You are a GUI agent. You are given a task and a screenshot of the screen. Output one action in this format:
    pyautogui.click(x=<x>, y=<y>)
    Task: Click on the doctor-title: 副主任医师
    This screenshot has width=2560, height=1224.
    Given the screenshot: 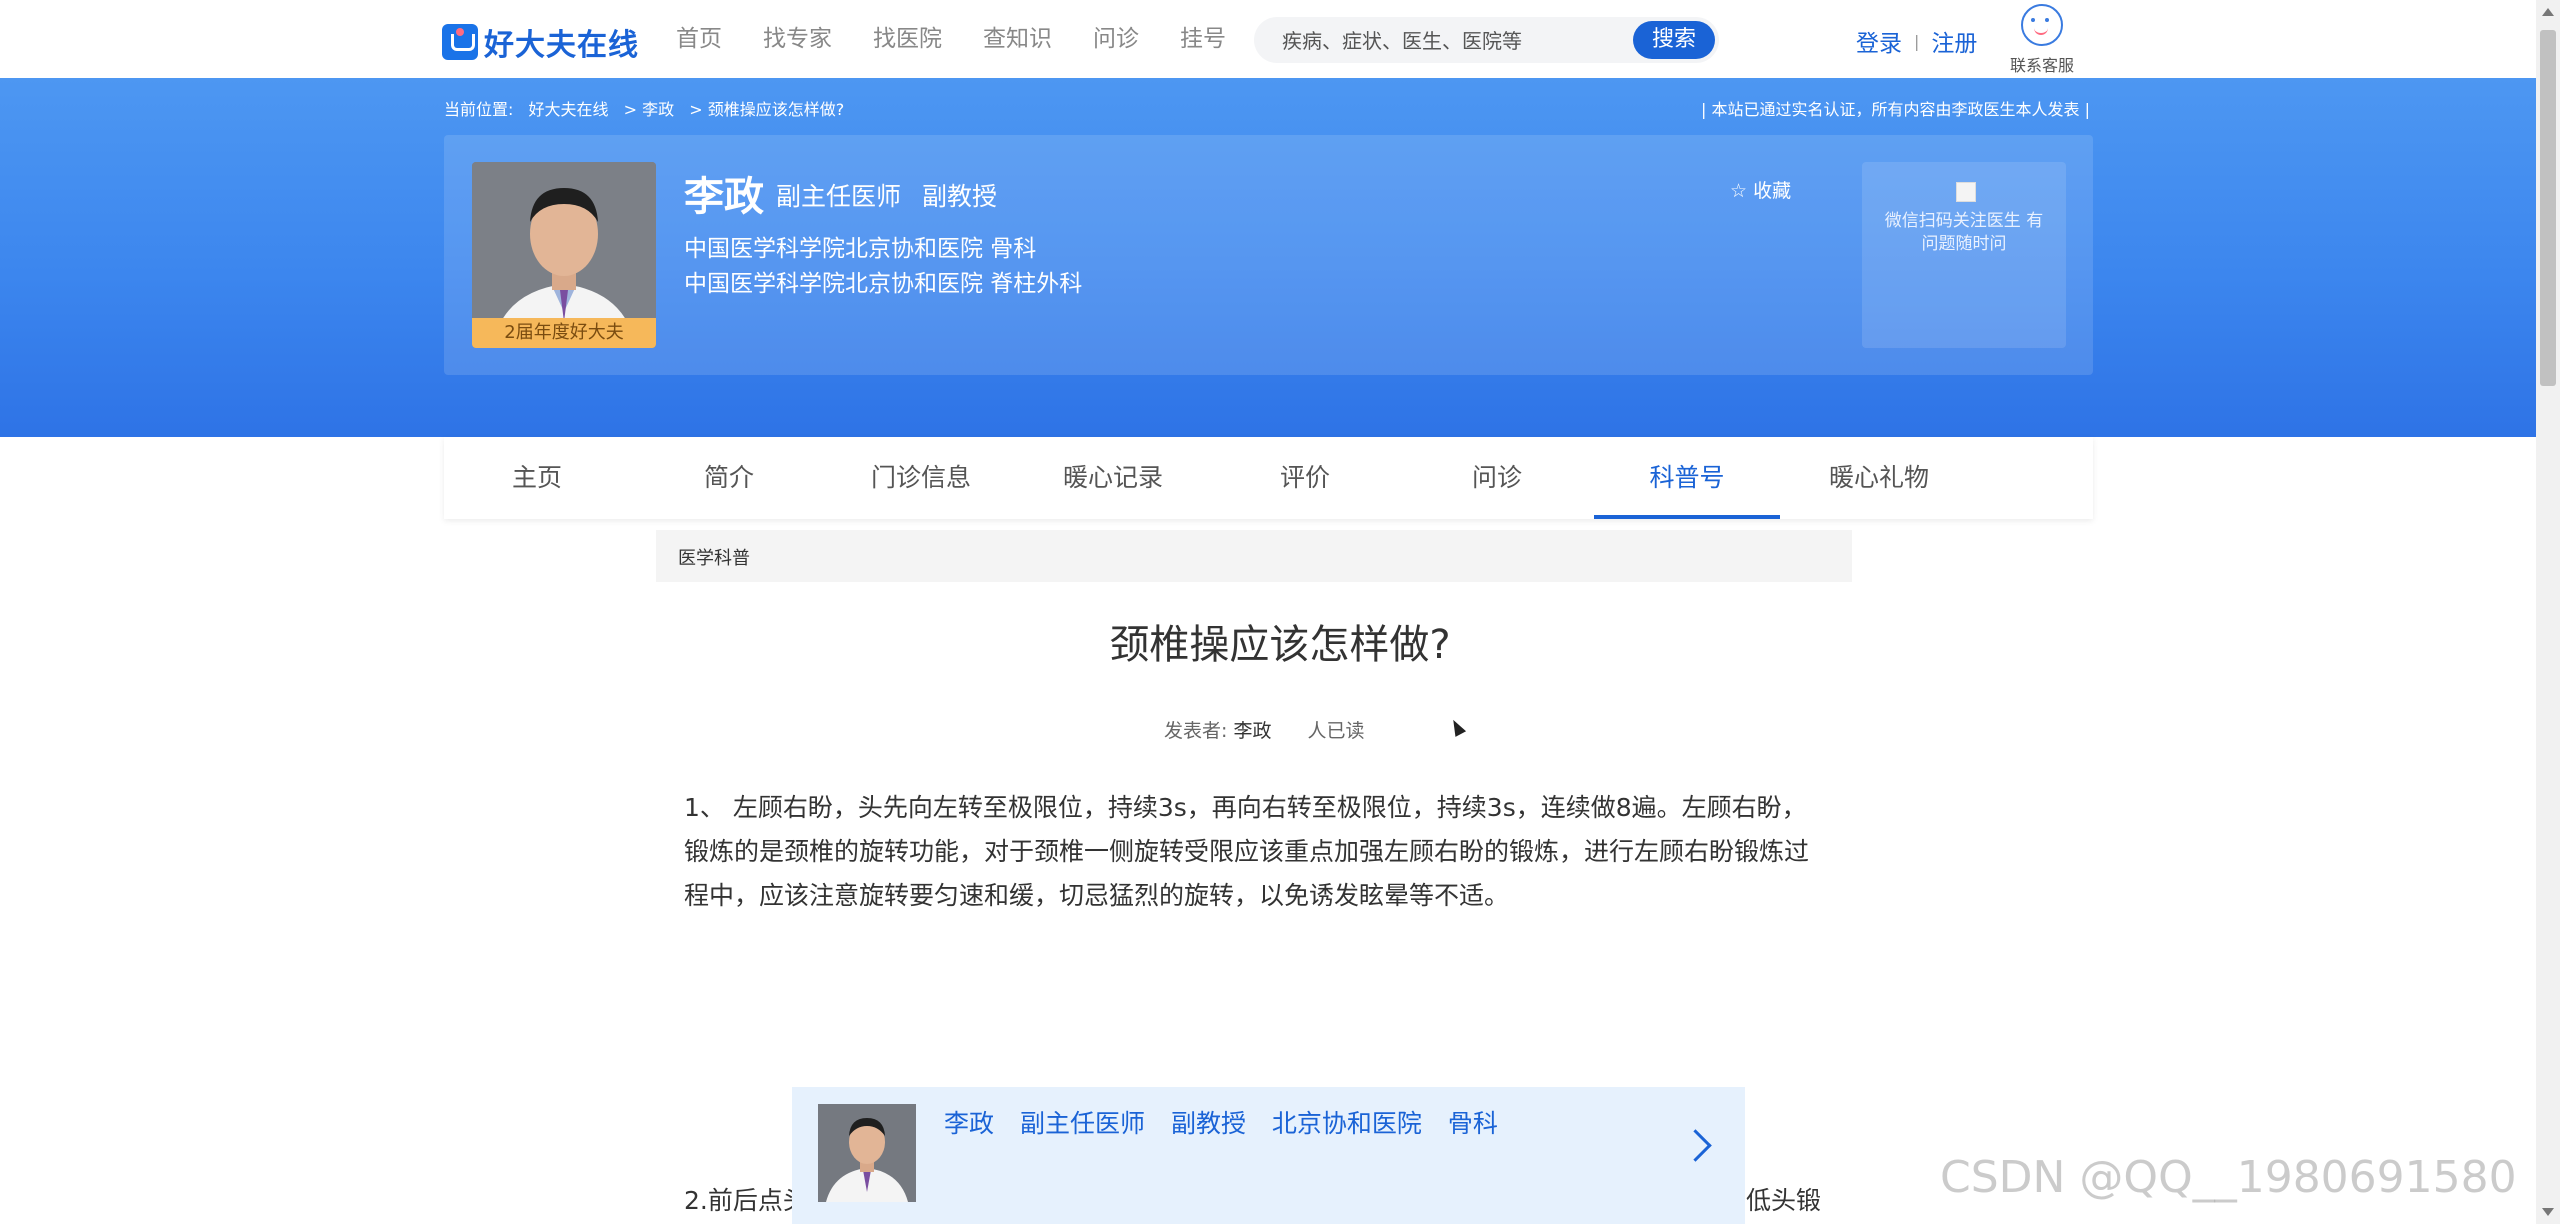 What is the action you would take?
    pyautogui.click(x=839, y=196)
    